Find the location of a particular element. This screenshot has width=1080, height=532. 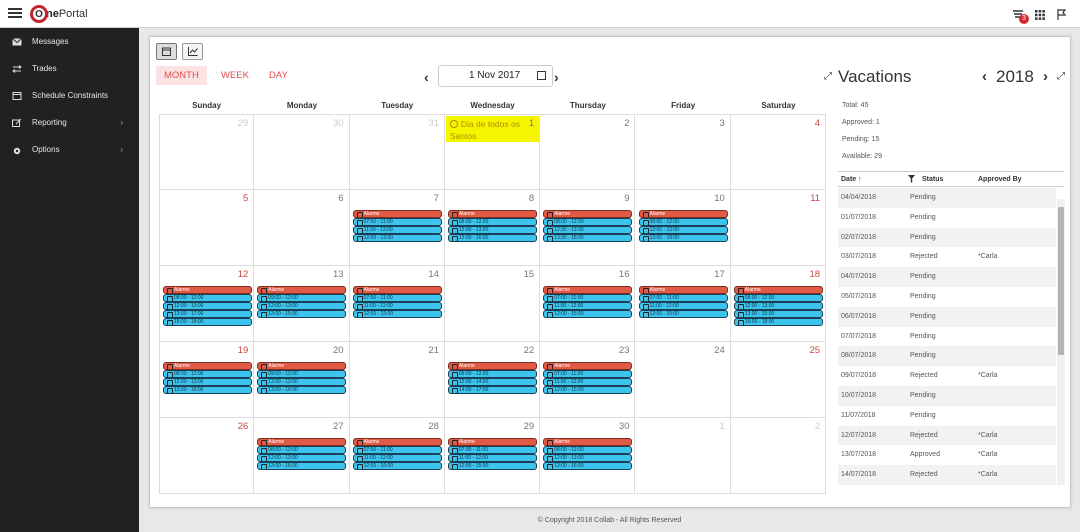

expand-icon: ⤢ is located at coordinates (828, 76).